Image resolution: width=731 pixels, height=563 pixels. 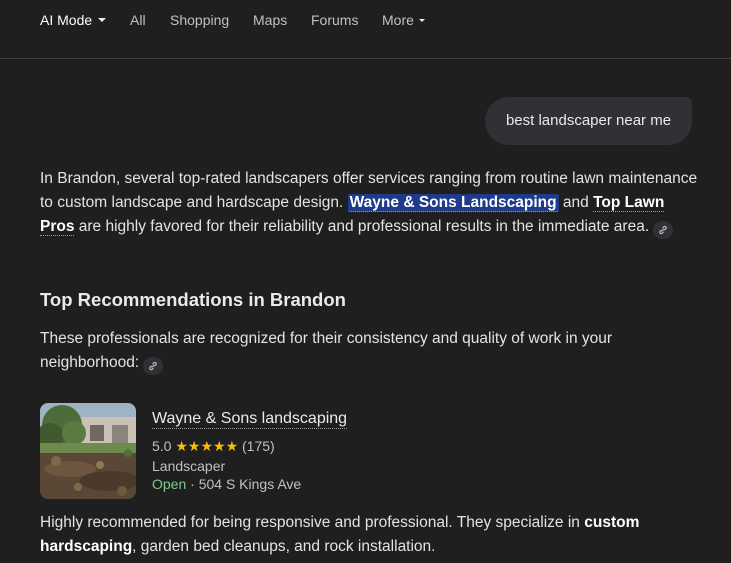 I want to click on landscape-photo, so click(x=88, y=451).